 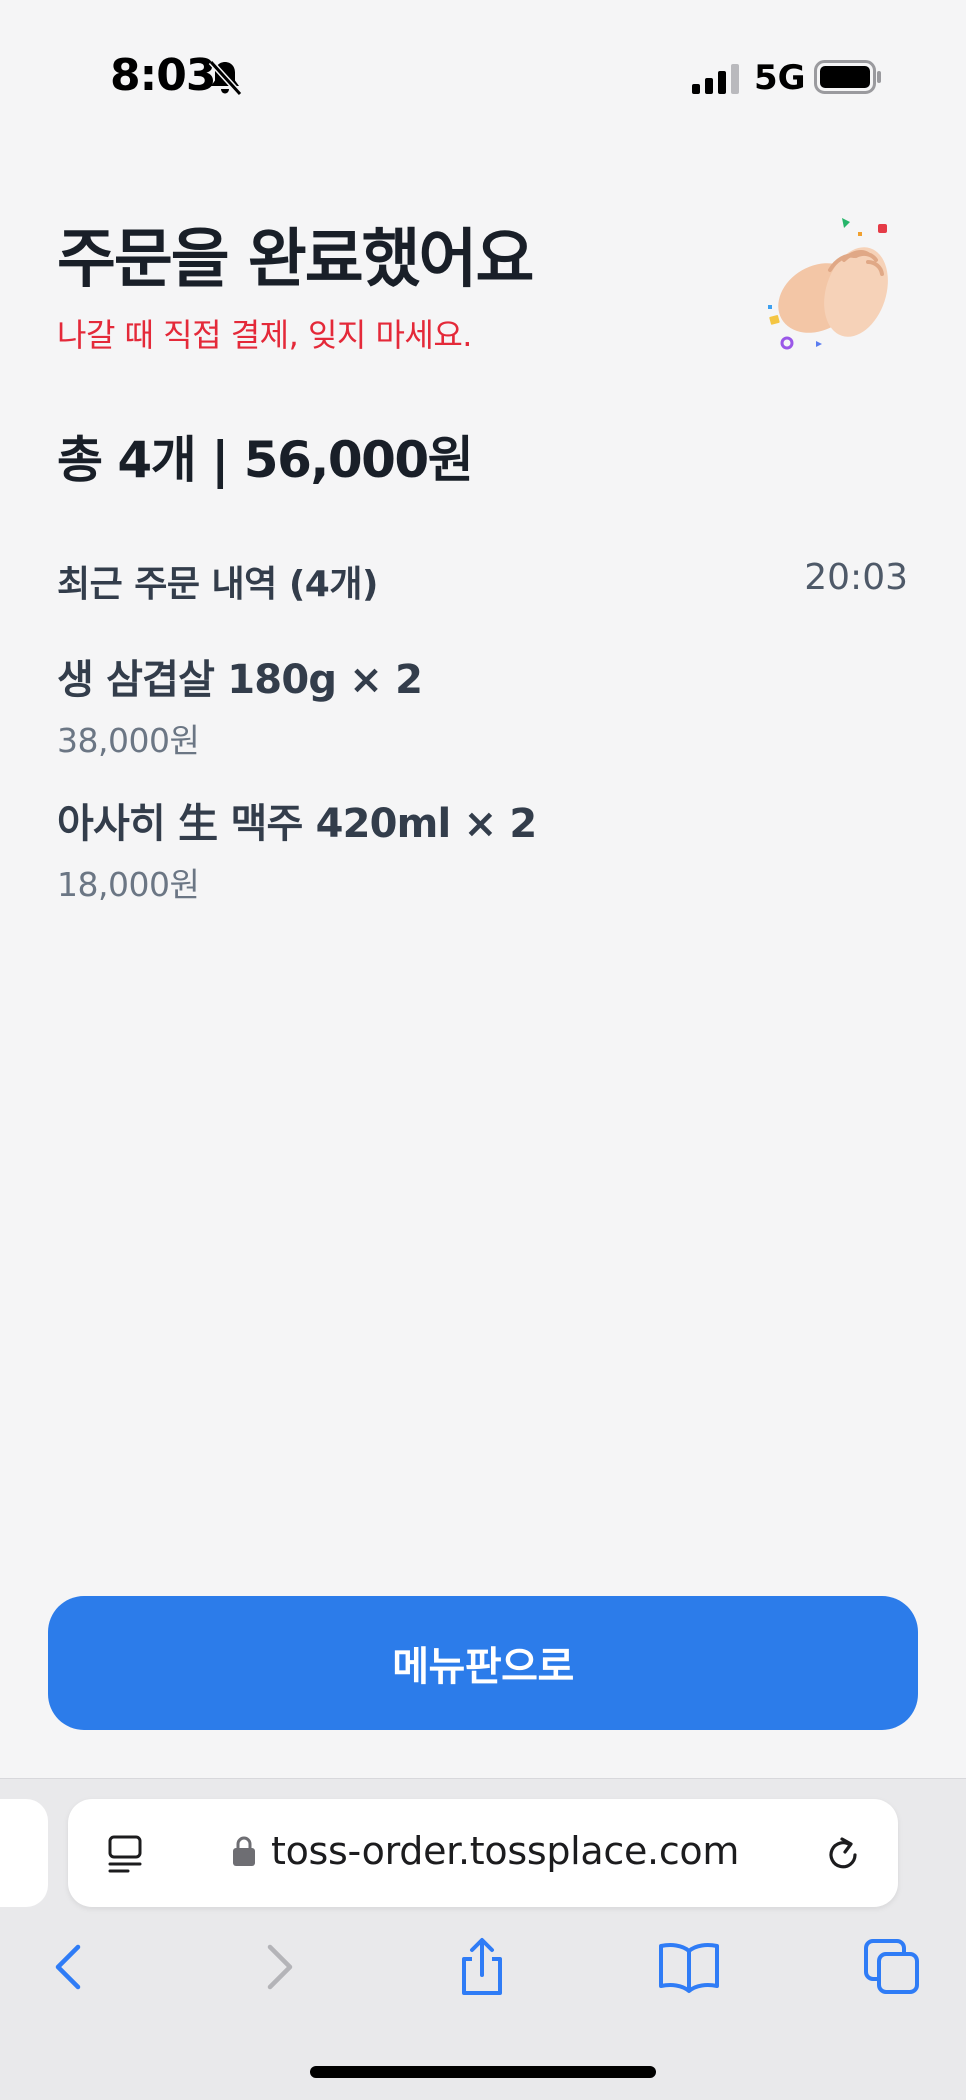 I want to click on order-item: 생 삼겹살 180g × 2 38,000원, so click(x=240, y=709).